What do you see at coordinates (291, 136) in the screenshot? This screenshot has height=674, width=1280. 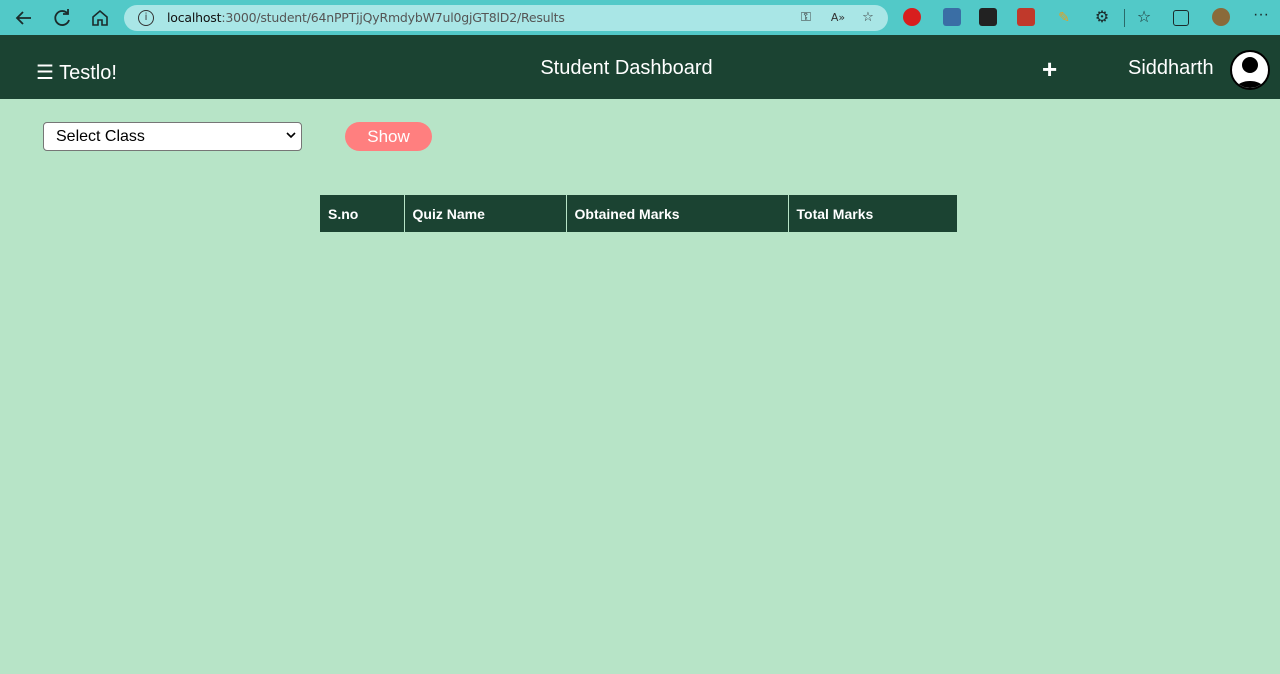 I see `chevron-down-icon` at bounding box center [291, 136].